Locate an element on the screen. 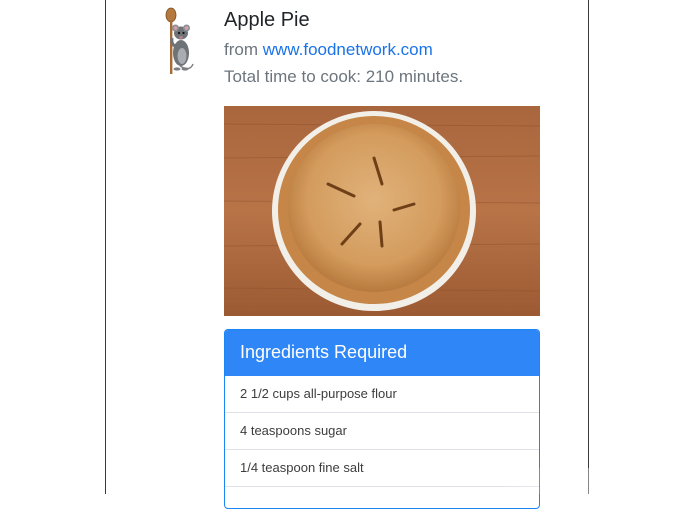  ingredient-item: 1/4 teaspoon fine salt is located at coordinates (382, 468).